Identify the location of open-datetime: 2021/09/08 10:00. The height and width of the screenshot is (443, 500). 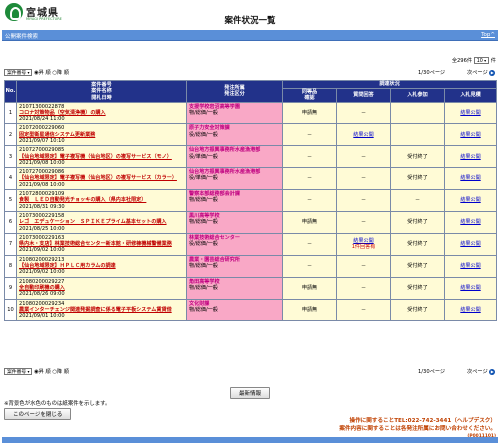
(42, 162).